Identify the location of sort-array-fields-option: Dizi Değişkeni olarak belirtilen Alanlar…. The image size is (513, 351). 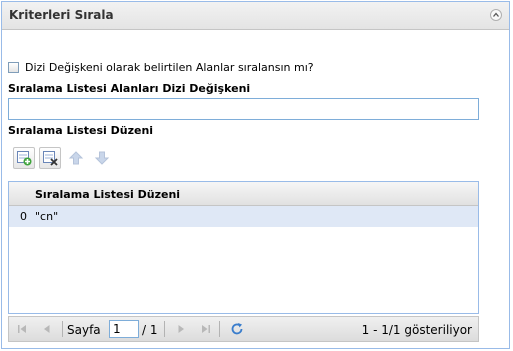
(161, 67).